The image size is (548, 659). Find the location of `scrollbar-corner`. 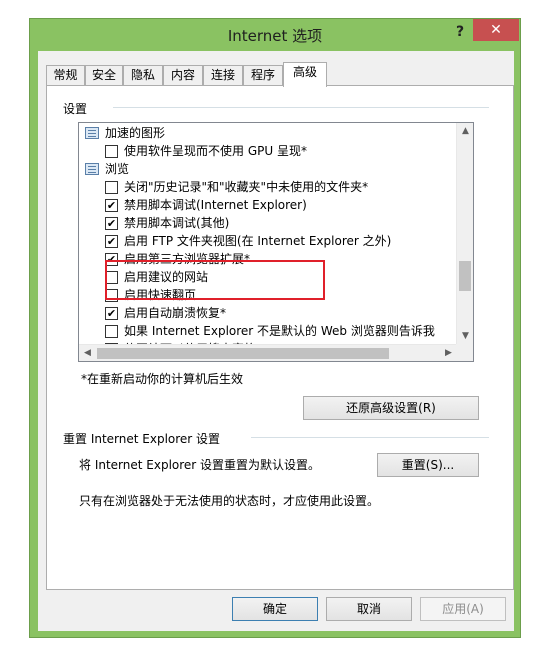

scrollbar-corner is located at coordinates (464, 352).